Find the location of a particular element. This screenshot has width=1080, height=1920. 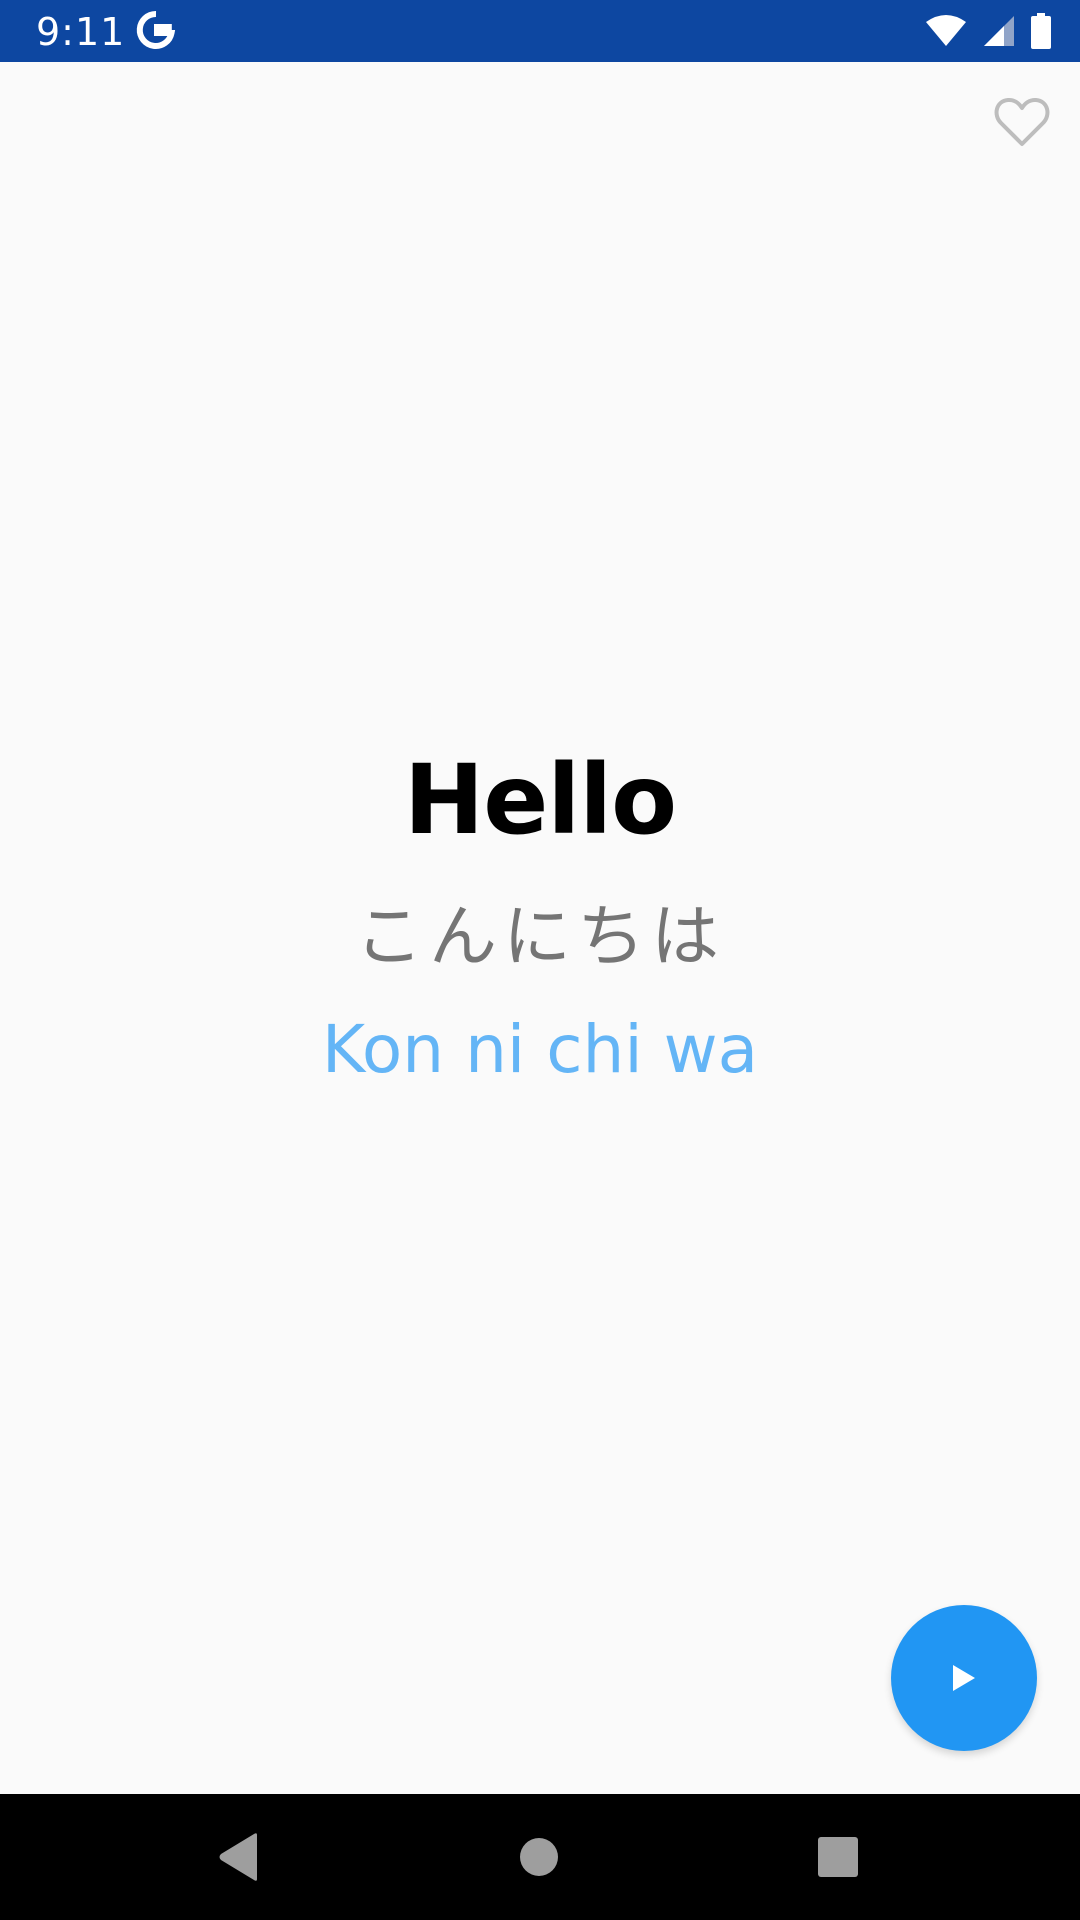

favorite-button is located at coordinates (1022, 122).